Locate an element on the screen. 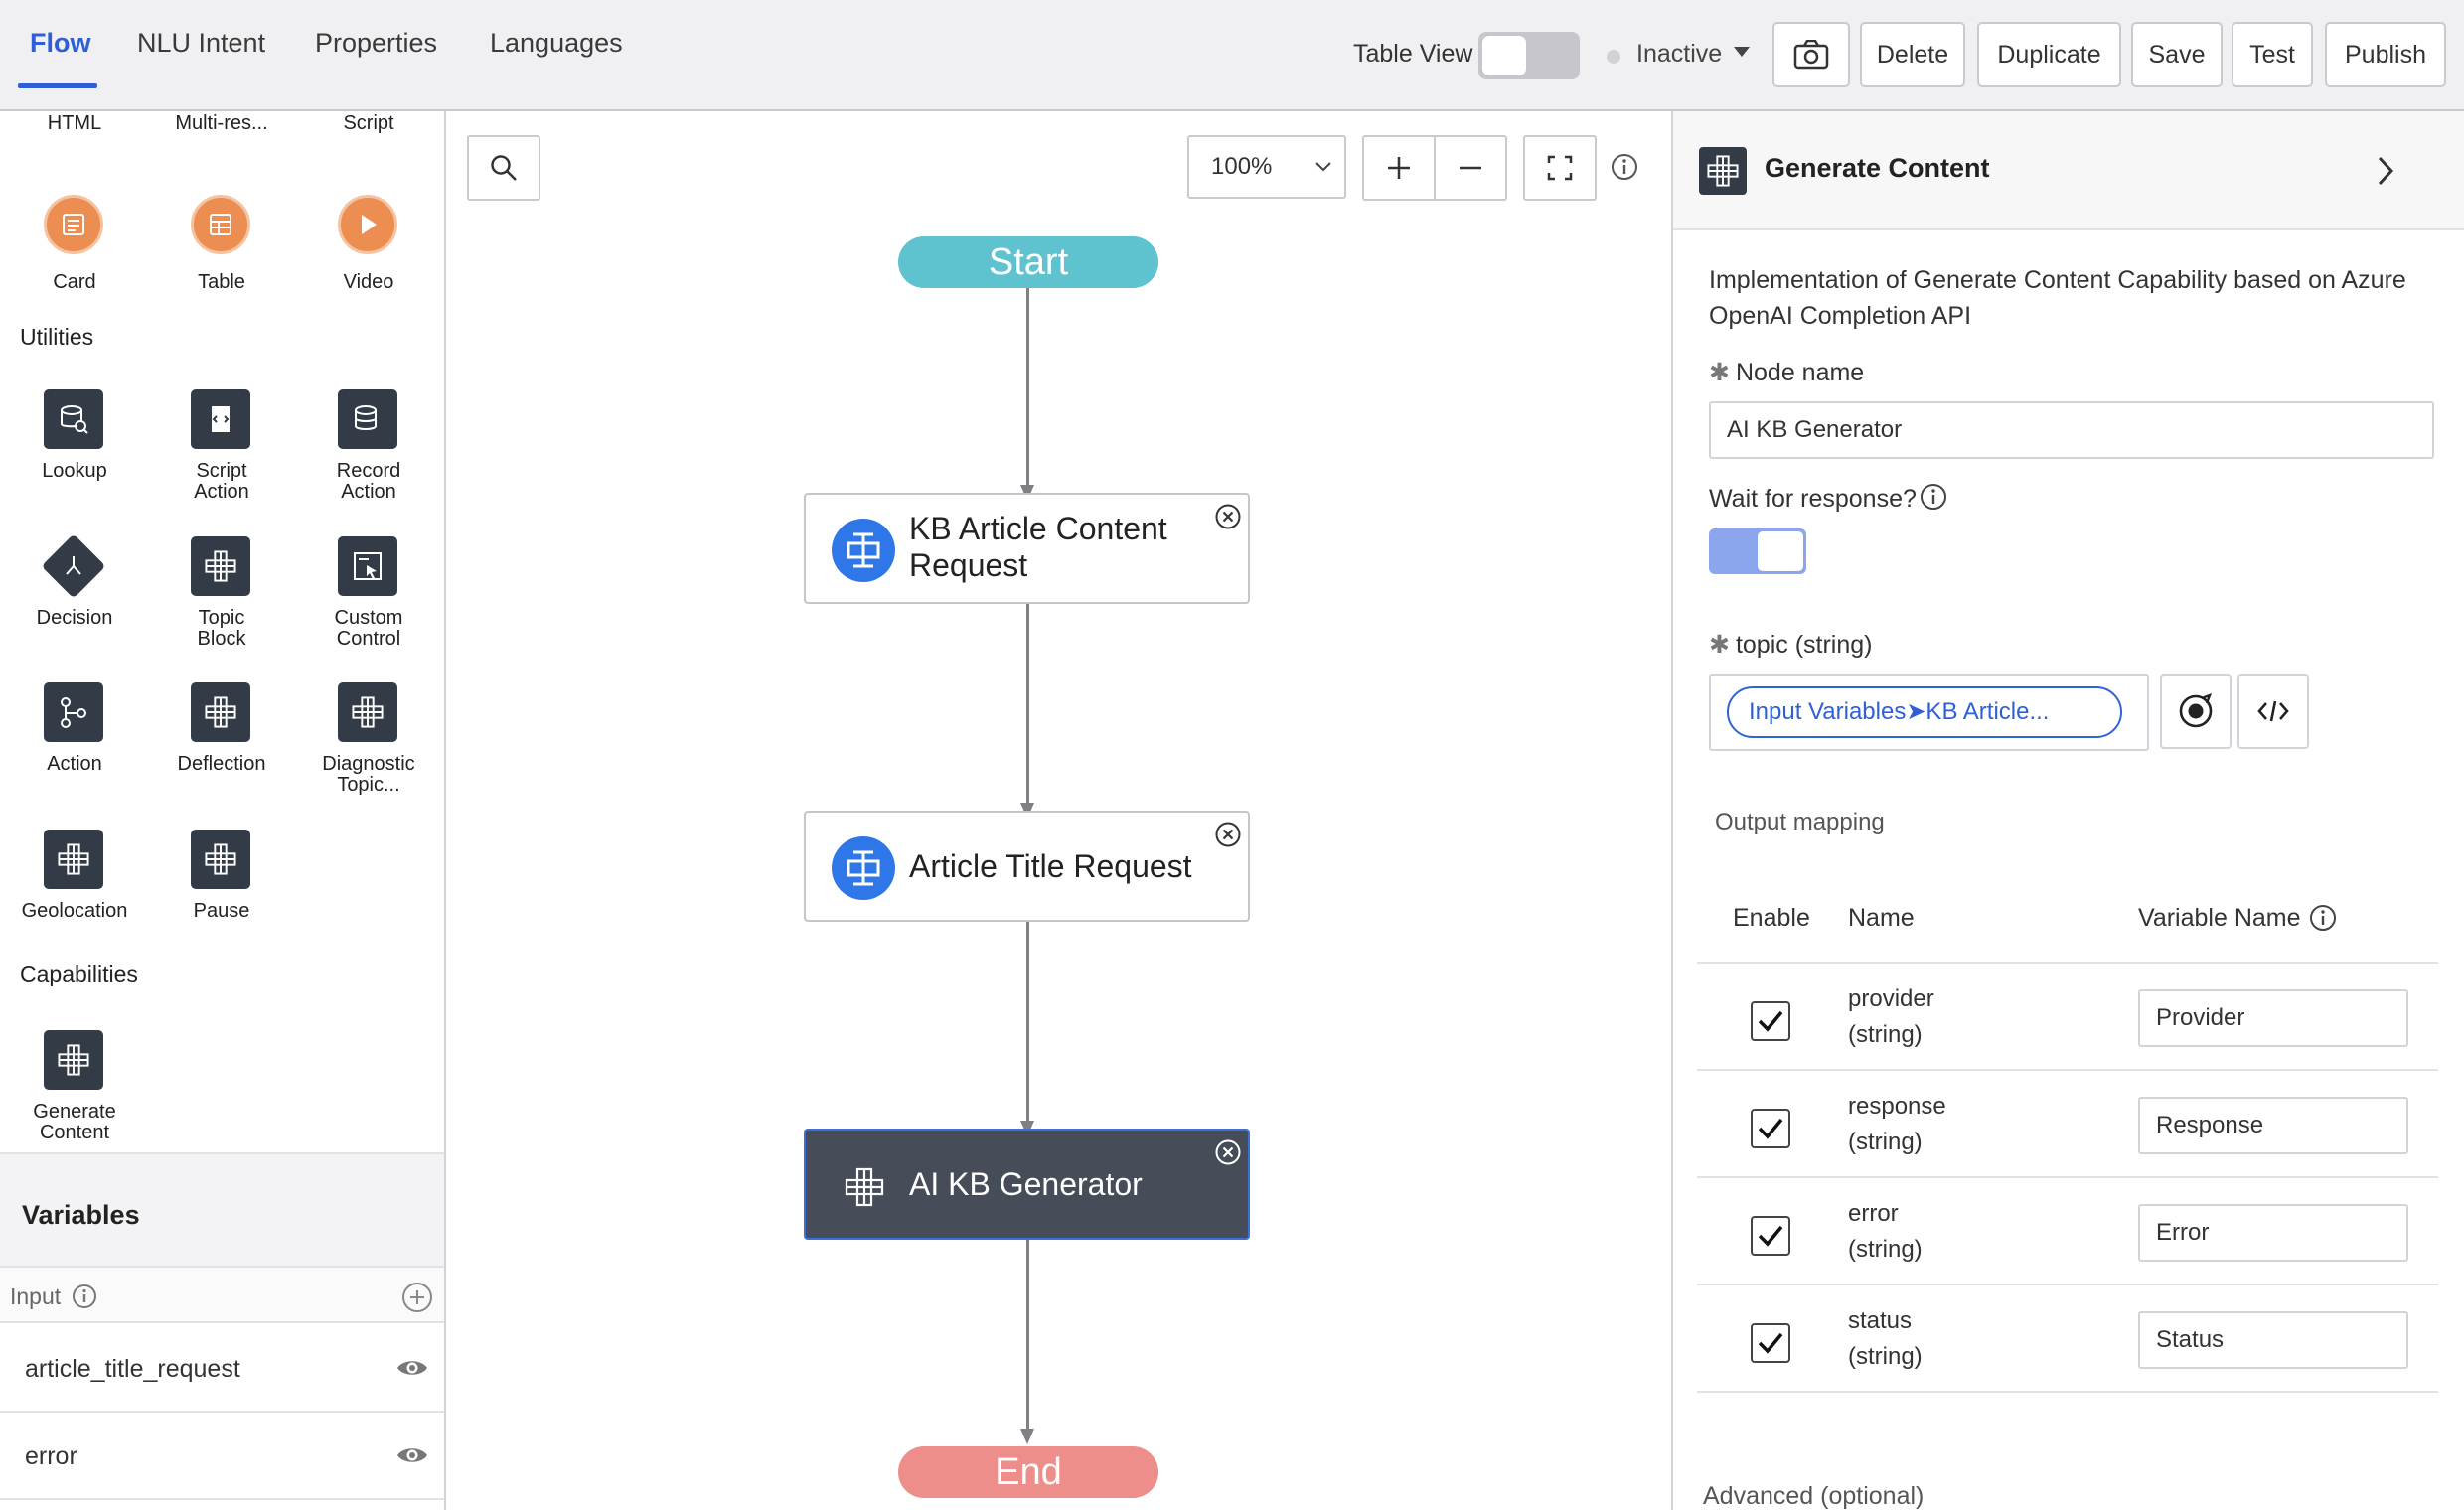 The width and height of the screenshot is (2464, 1510). palette-item-table: Table is located at coordinates (221, 244).